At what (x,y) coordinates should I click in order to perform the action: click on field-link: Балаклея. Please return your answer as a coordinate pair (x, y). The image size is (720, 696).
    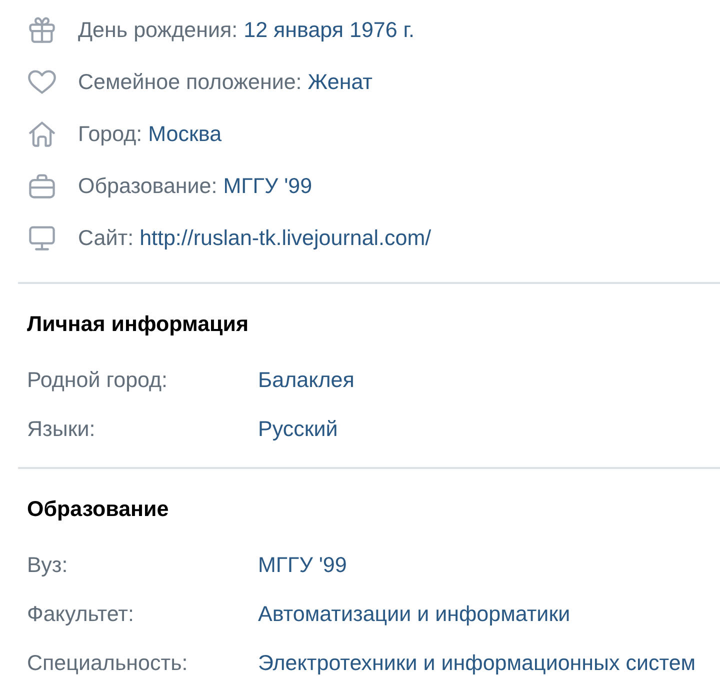
    Looking at the image, I should click on (306, 380).